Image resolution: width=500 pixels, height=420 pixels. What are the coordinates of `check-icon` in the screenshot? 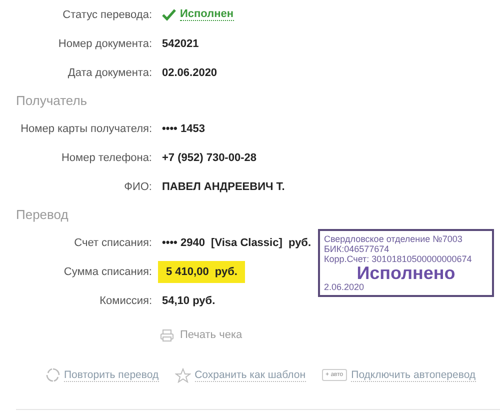 It's located at (169, 14).